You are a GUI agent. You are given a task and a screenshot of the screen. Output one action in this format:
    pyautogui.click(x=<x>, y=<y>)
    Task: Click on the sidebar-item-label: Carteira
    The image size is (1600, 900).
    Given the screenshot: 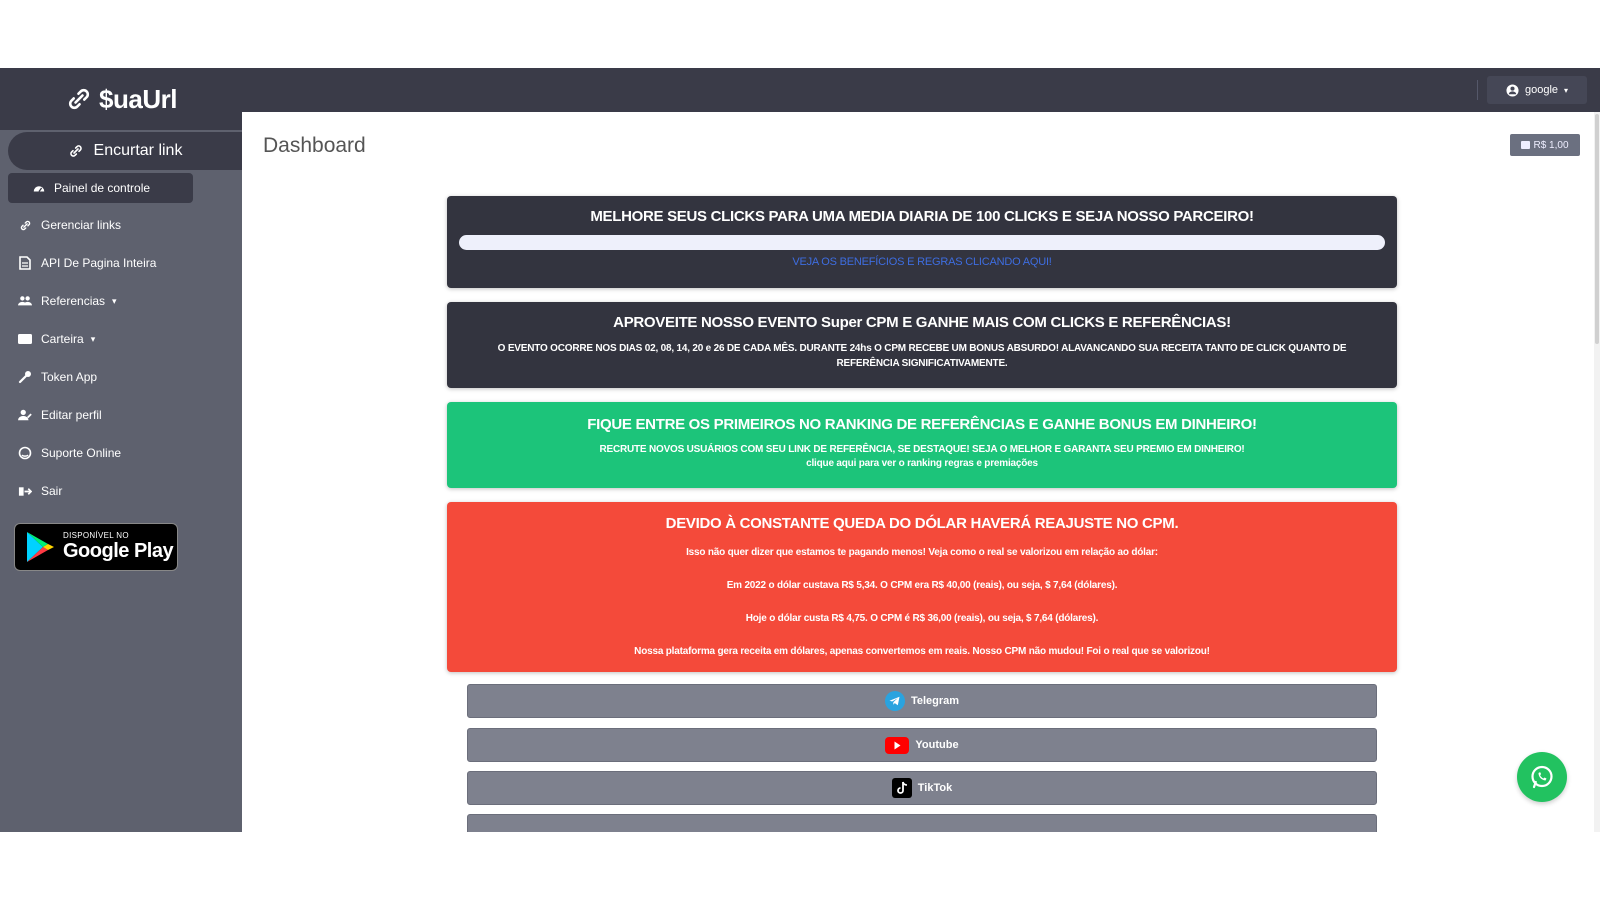 What is the action you would take?
    pyautogui.click(x=62, y=339)
    